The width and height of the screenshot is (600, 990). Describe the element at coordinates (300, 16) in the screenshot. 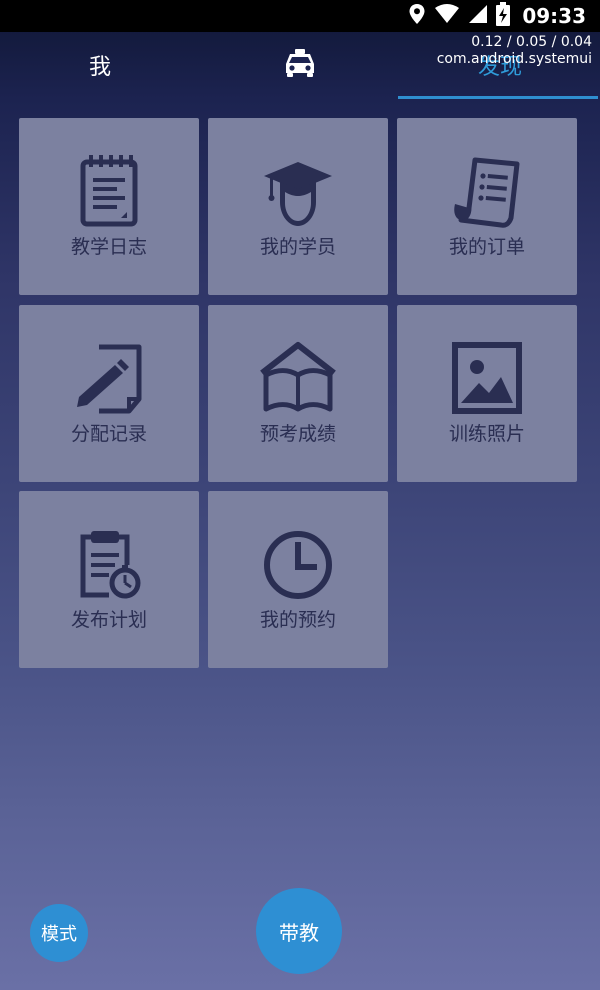

I see `status-bar: 09:33` at that location.